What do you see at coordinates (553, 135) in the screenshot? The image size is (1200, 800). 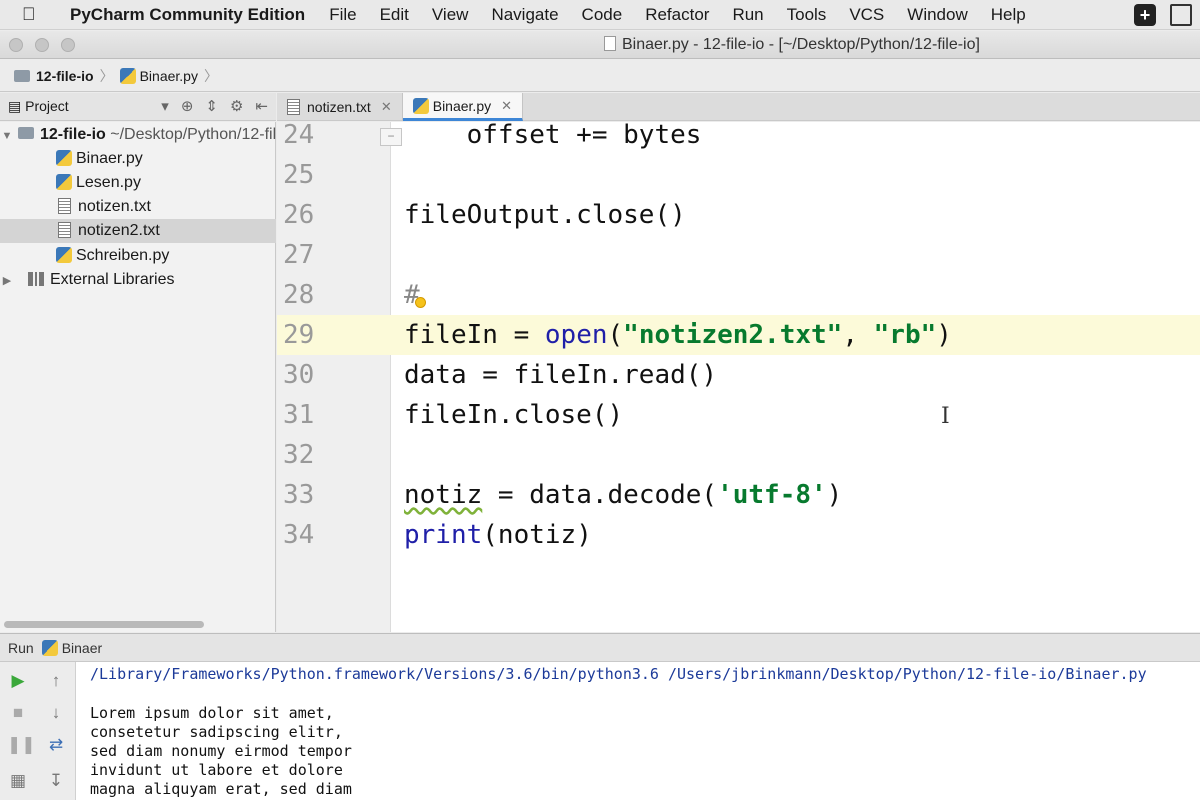 I see `code-line: offset += bytes` at bounding box center [553, 135].